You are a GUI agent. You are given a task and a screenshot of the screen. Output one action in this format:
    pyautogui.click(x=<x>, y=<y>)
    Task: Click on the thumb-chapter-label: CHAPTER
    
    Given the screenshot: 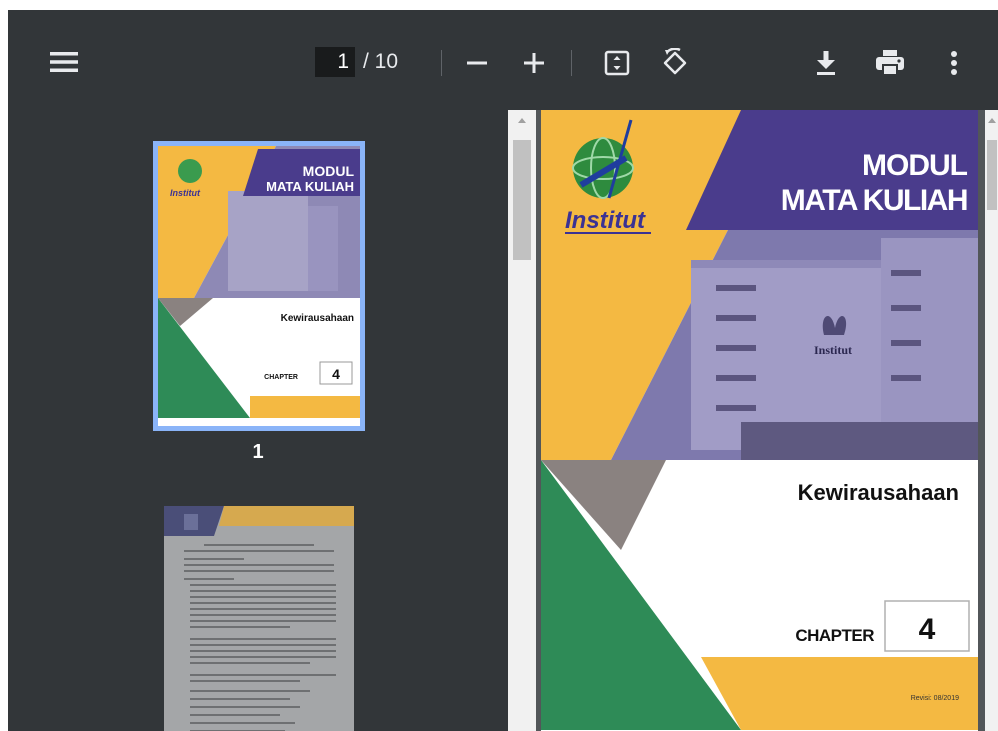 What is the action you would take?
    pyautogui.click(x=281, y=377)
    